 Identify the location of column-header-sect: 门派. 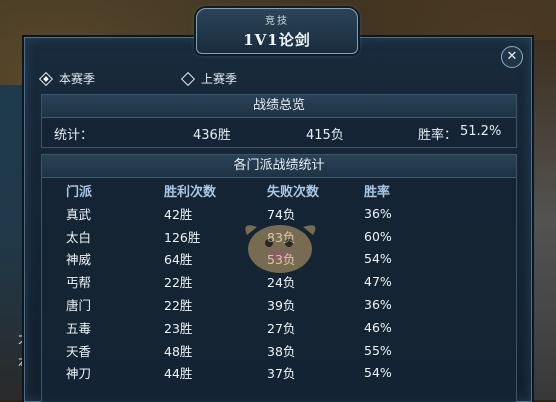
(79, 192).